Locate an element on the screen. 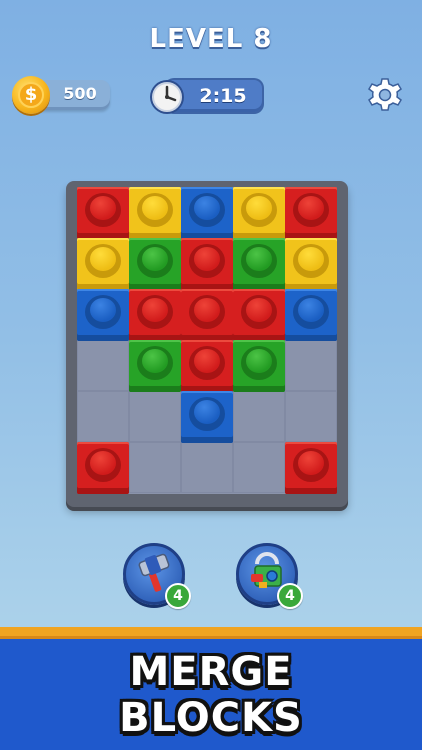  coin-symbol: $ is located at coordinates (31, 95).